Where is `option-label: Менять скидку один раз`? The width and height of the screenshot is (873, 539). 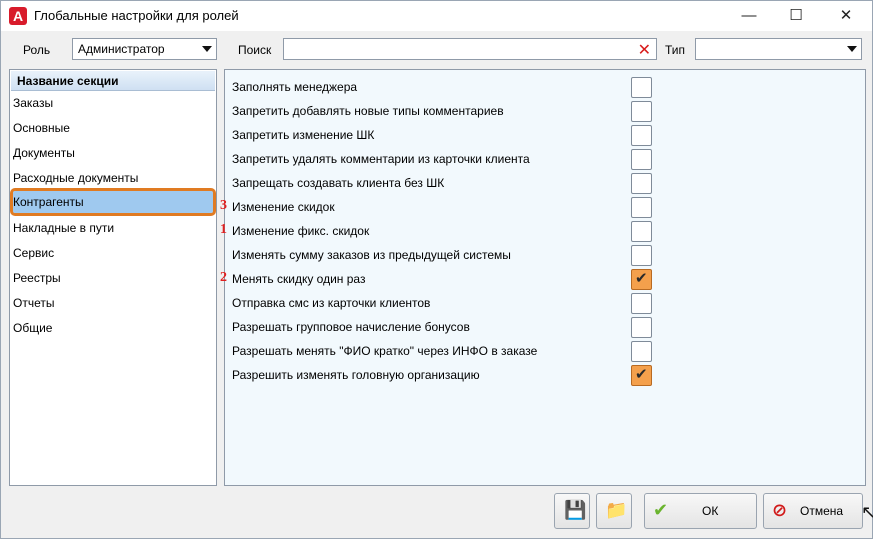
option-label: Менять скидку один раз is located at coordinates (299, 279).